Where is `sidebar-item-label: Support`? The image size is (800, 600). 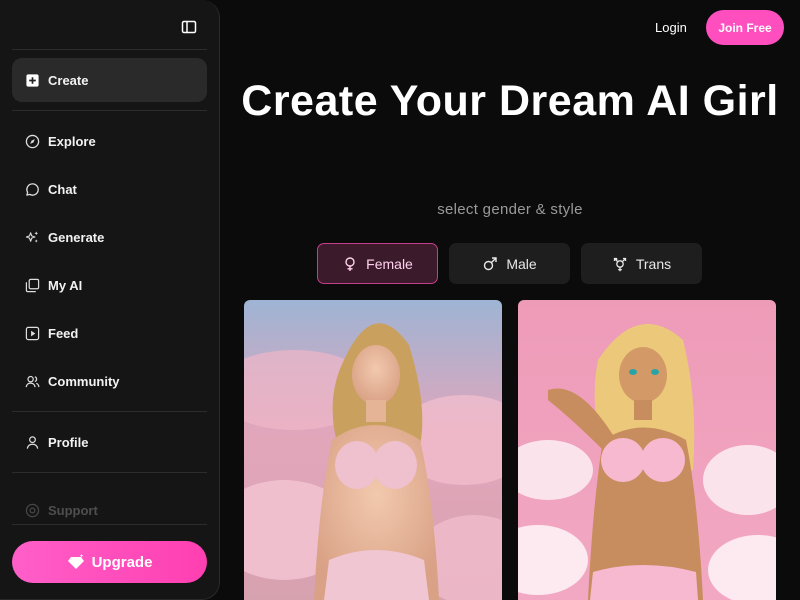 sidebar-item-label: Support is located at coordinates (73, 510).